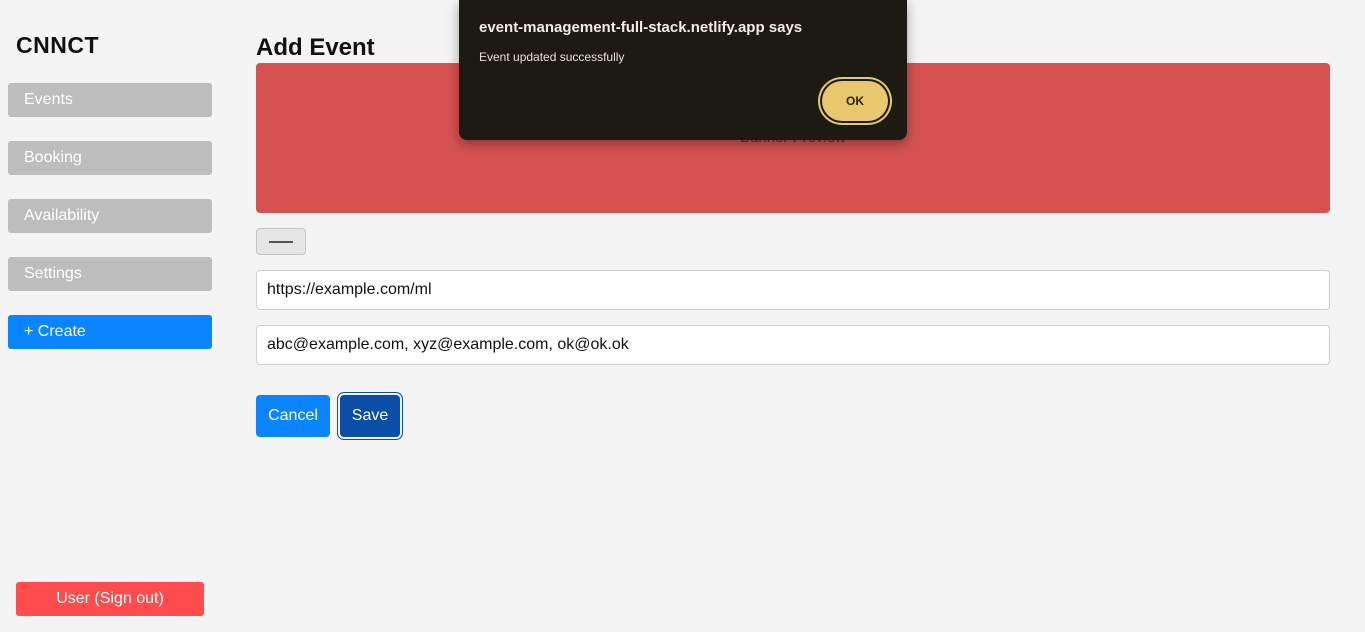 The height and width of the screenshot is (632, 1365). I want to click on sign-out-button: User (Sign out), so click(110, 599).